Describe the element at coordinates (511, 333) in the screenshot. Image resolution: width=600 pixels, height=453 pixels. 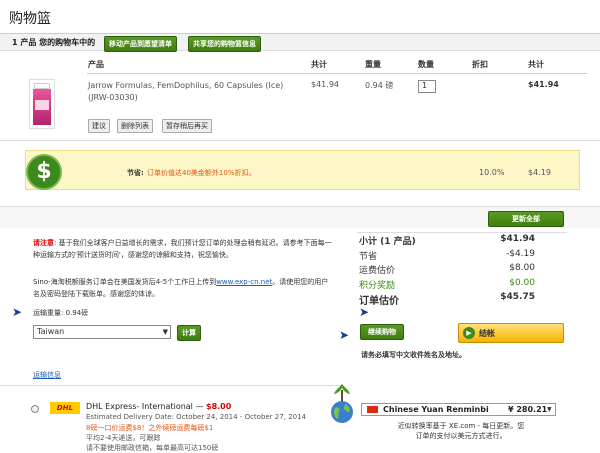
I see `checkout-button: ▶ 结帐` at that location.